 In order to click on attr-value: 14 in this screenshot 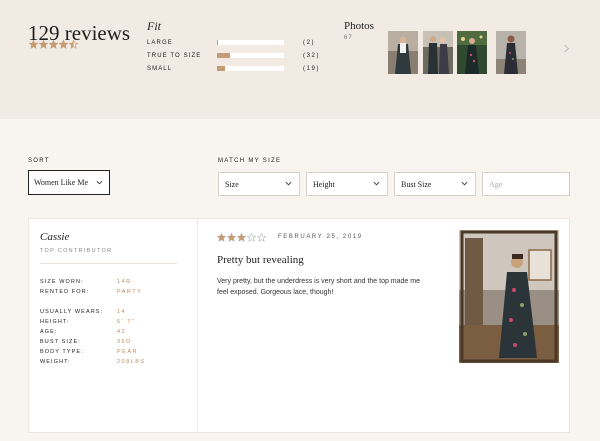, I will do `click(122, 312)`.